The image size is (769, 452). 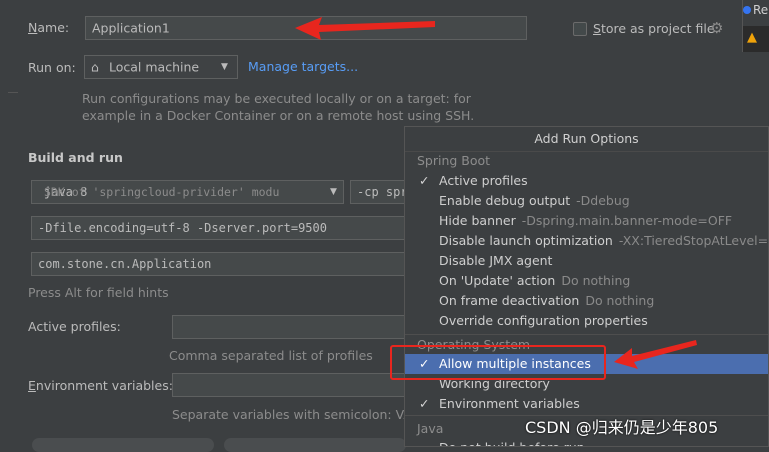 I want to click on bottom-button-right, so click(x=315, y=445).